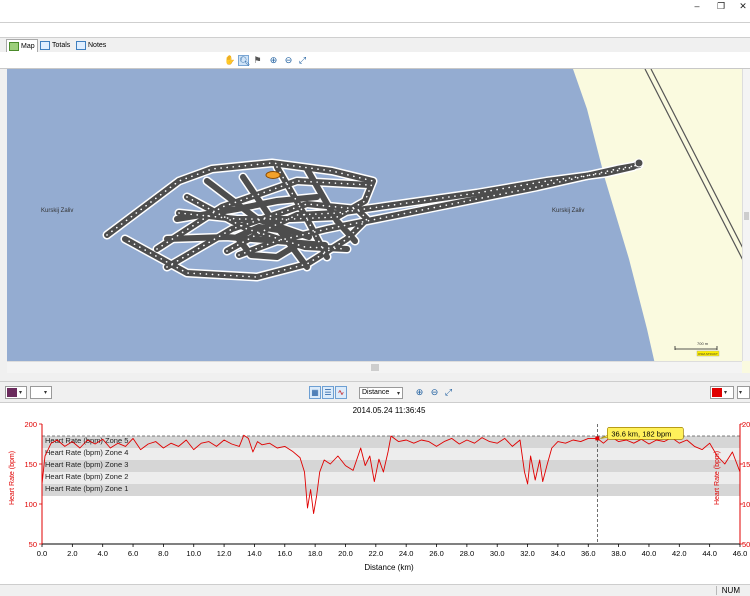 This screenshot has height=596, width=750. Describe the element at coordinates (81, 45) in the screenshot. I see `notes-icon` at that location.